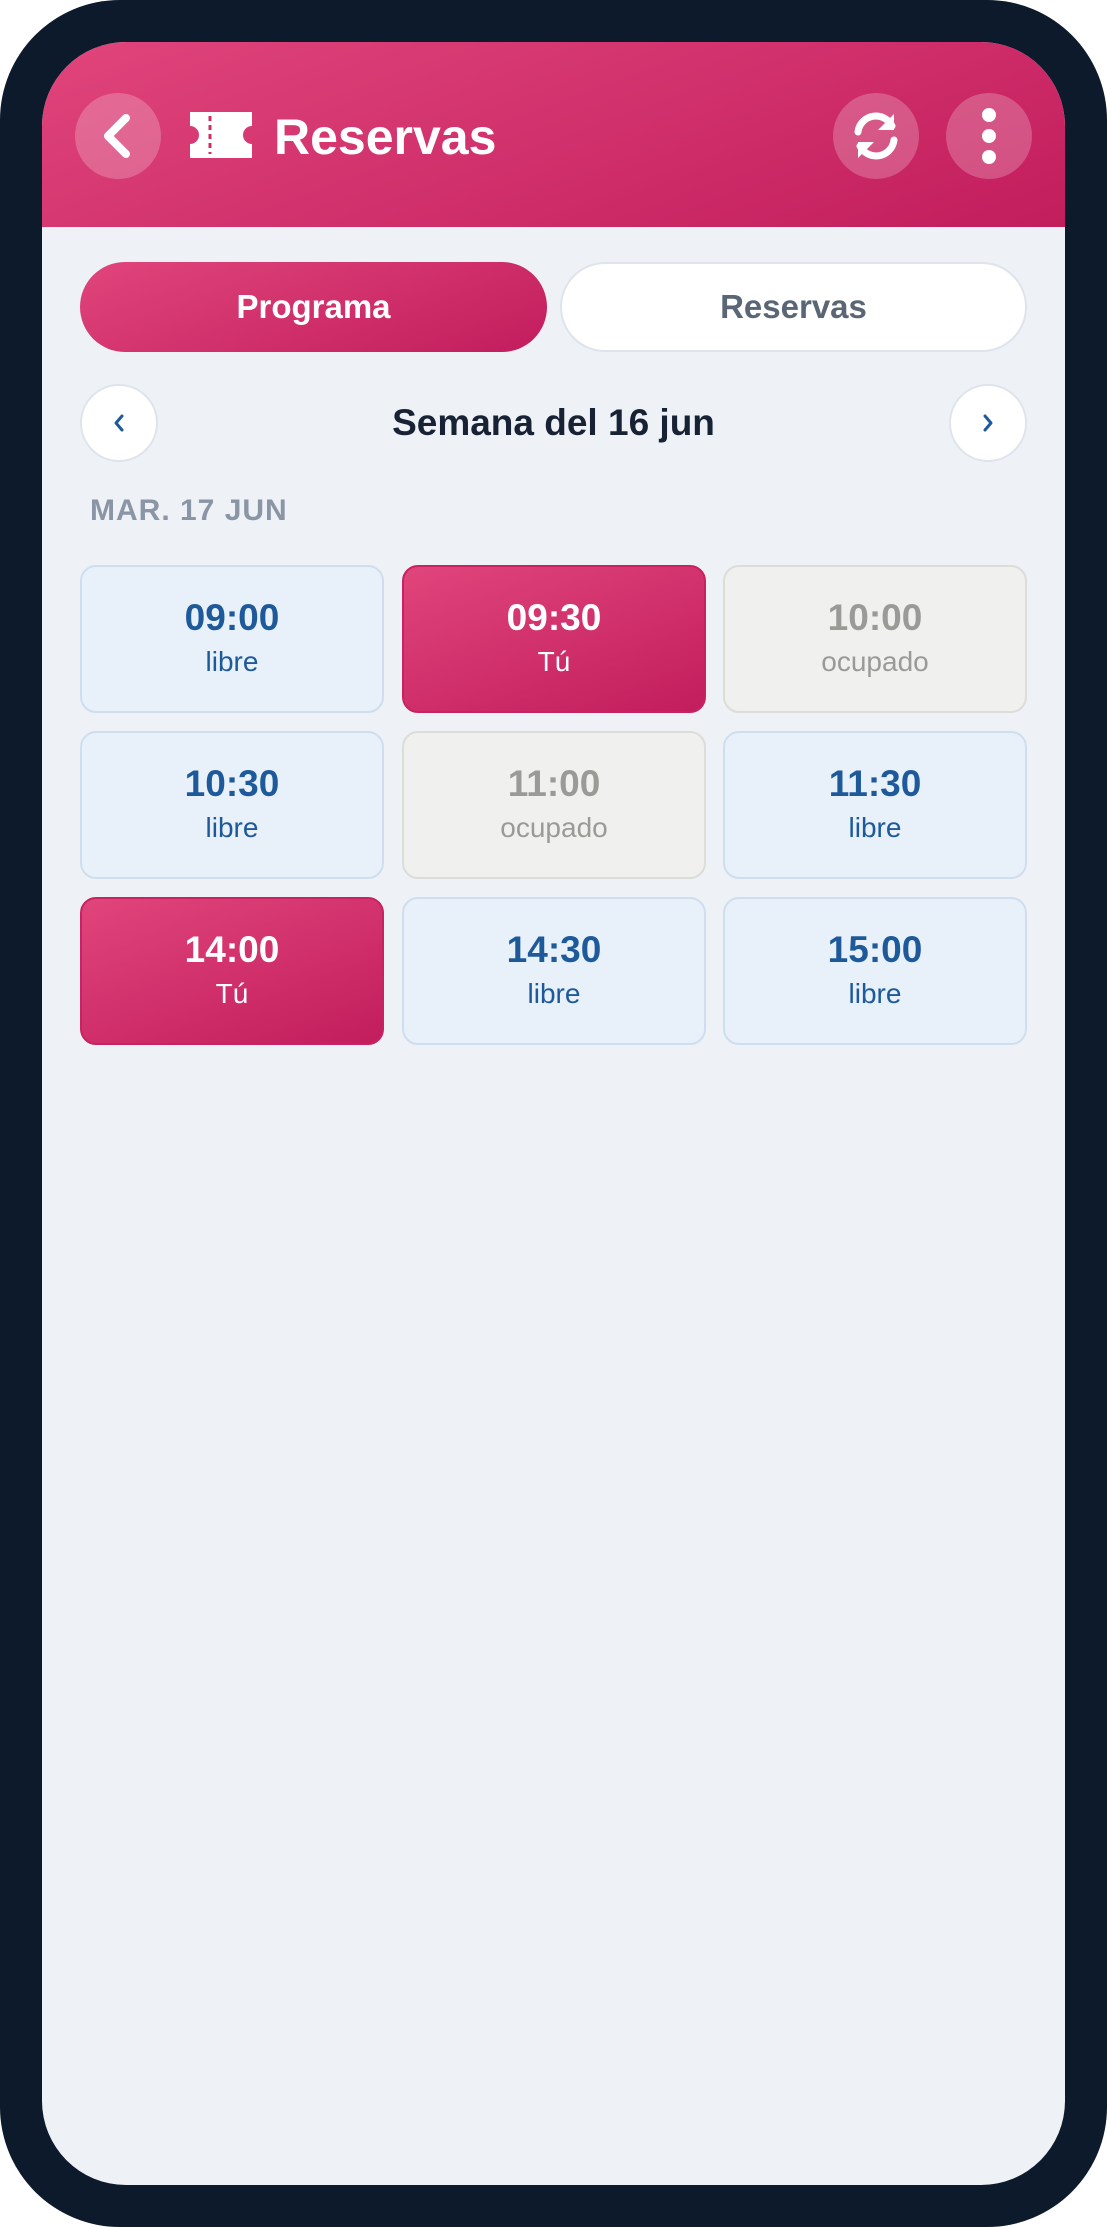  I want to click on page-title: Reservas, so click(385, 137).